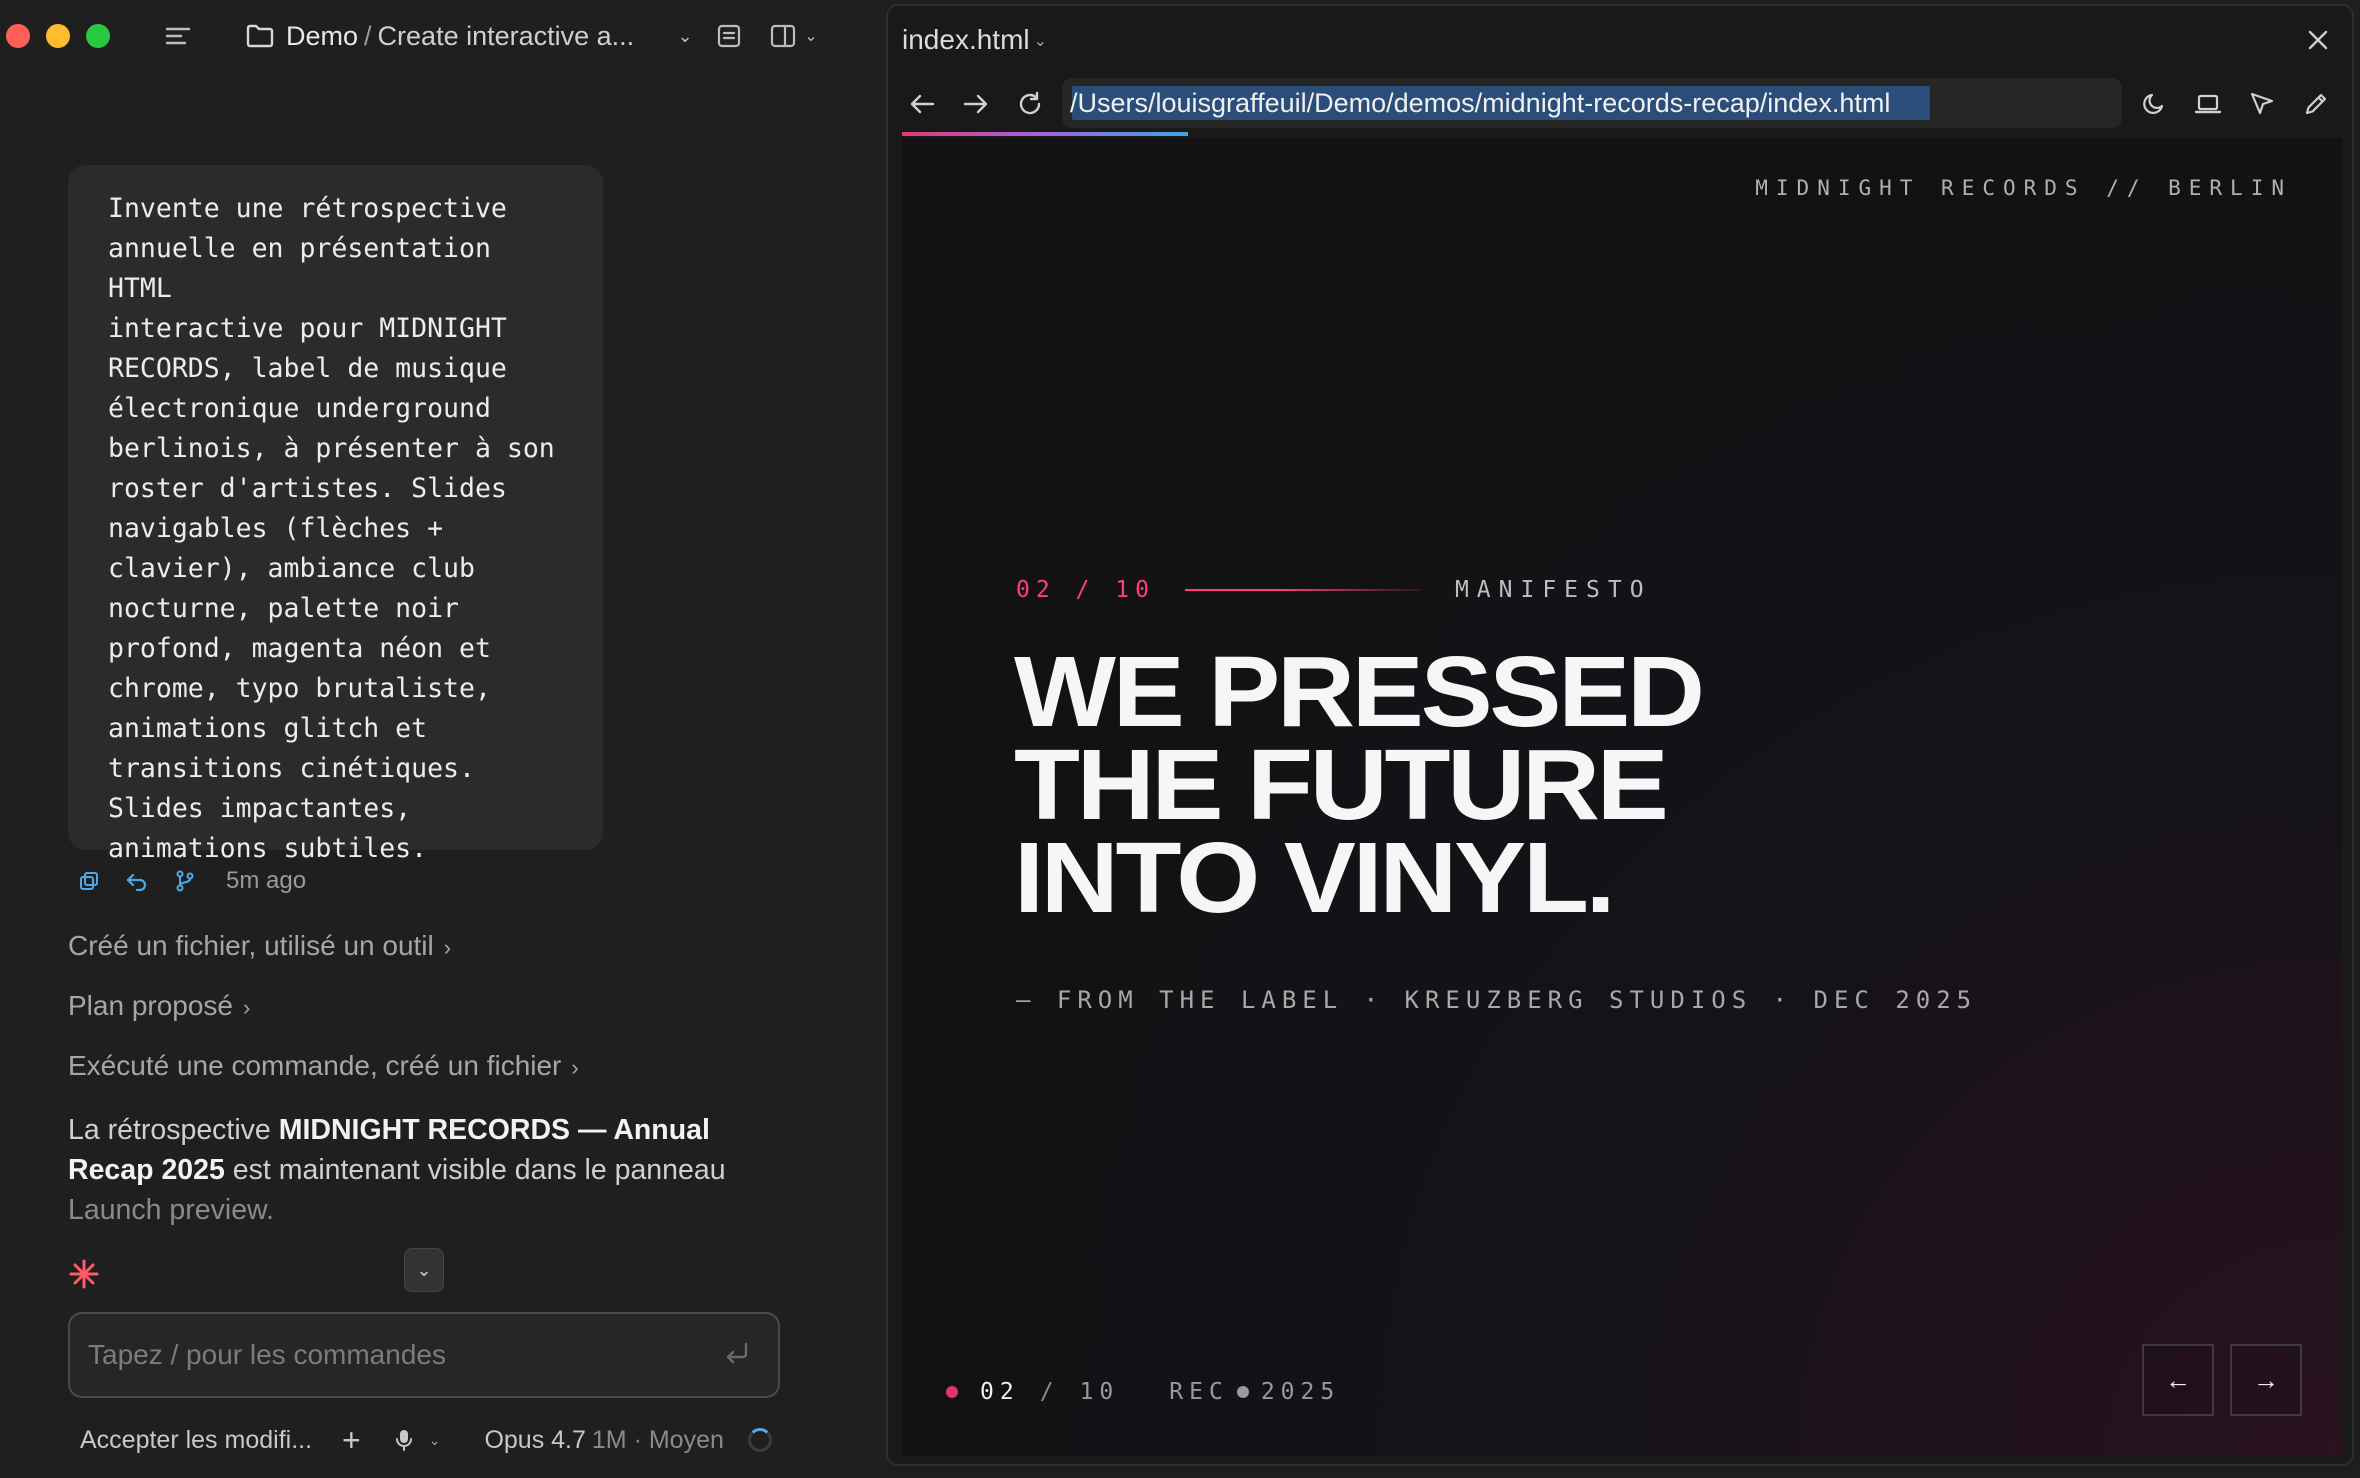 The width and height of the screenshot is (2360, 1478). I want to click on slide-header: 02 / 10 MANIFESTO, so click(1334, 590).